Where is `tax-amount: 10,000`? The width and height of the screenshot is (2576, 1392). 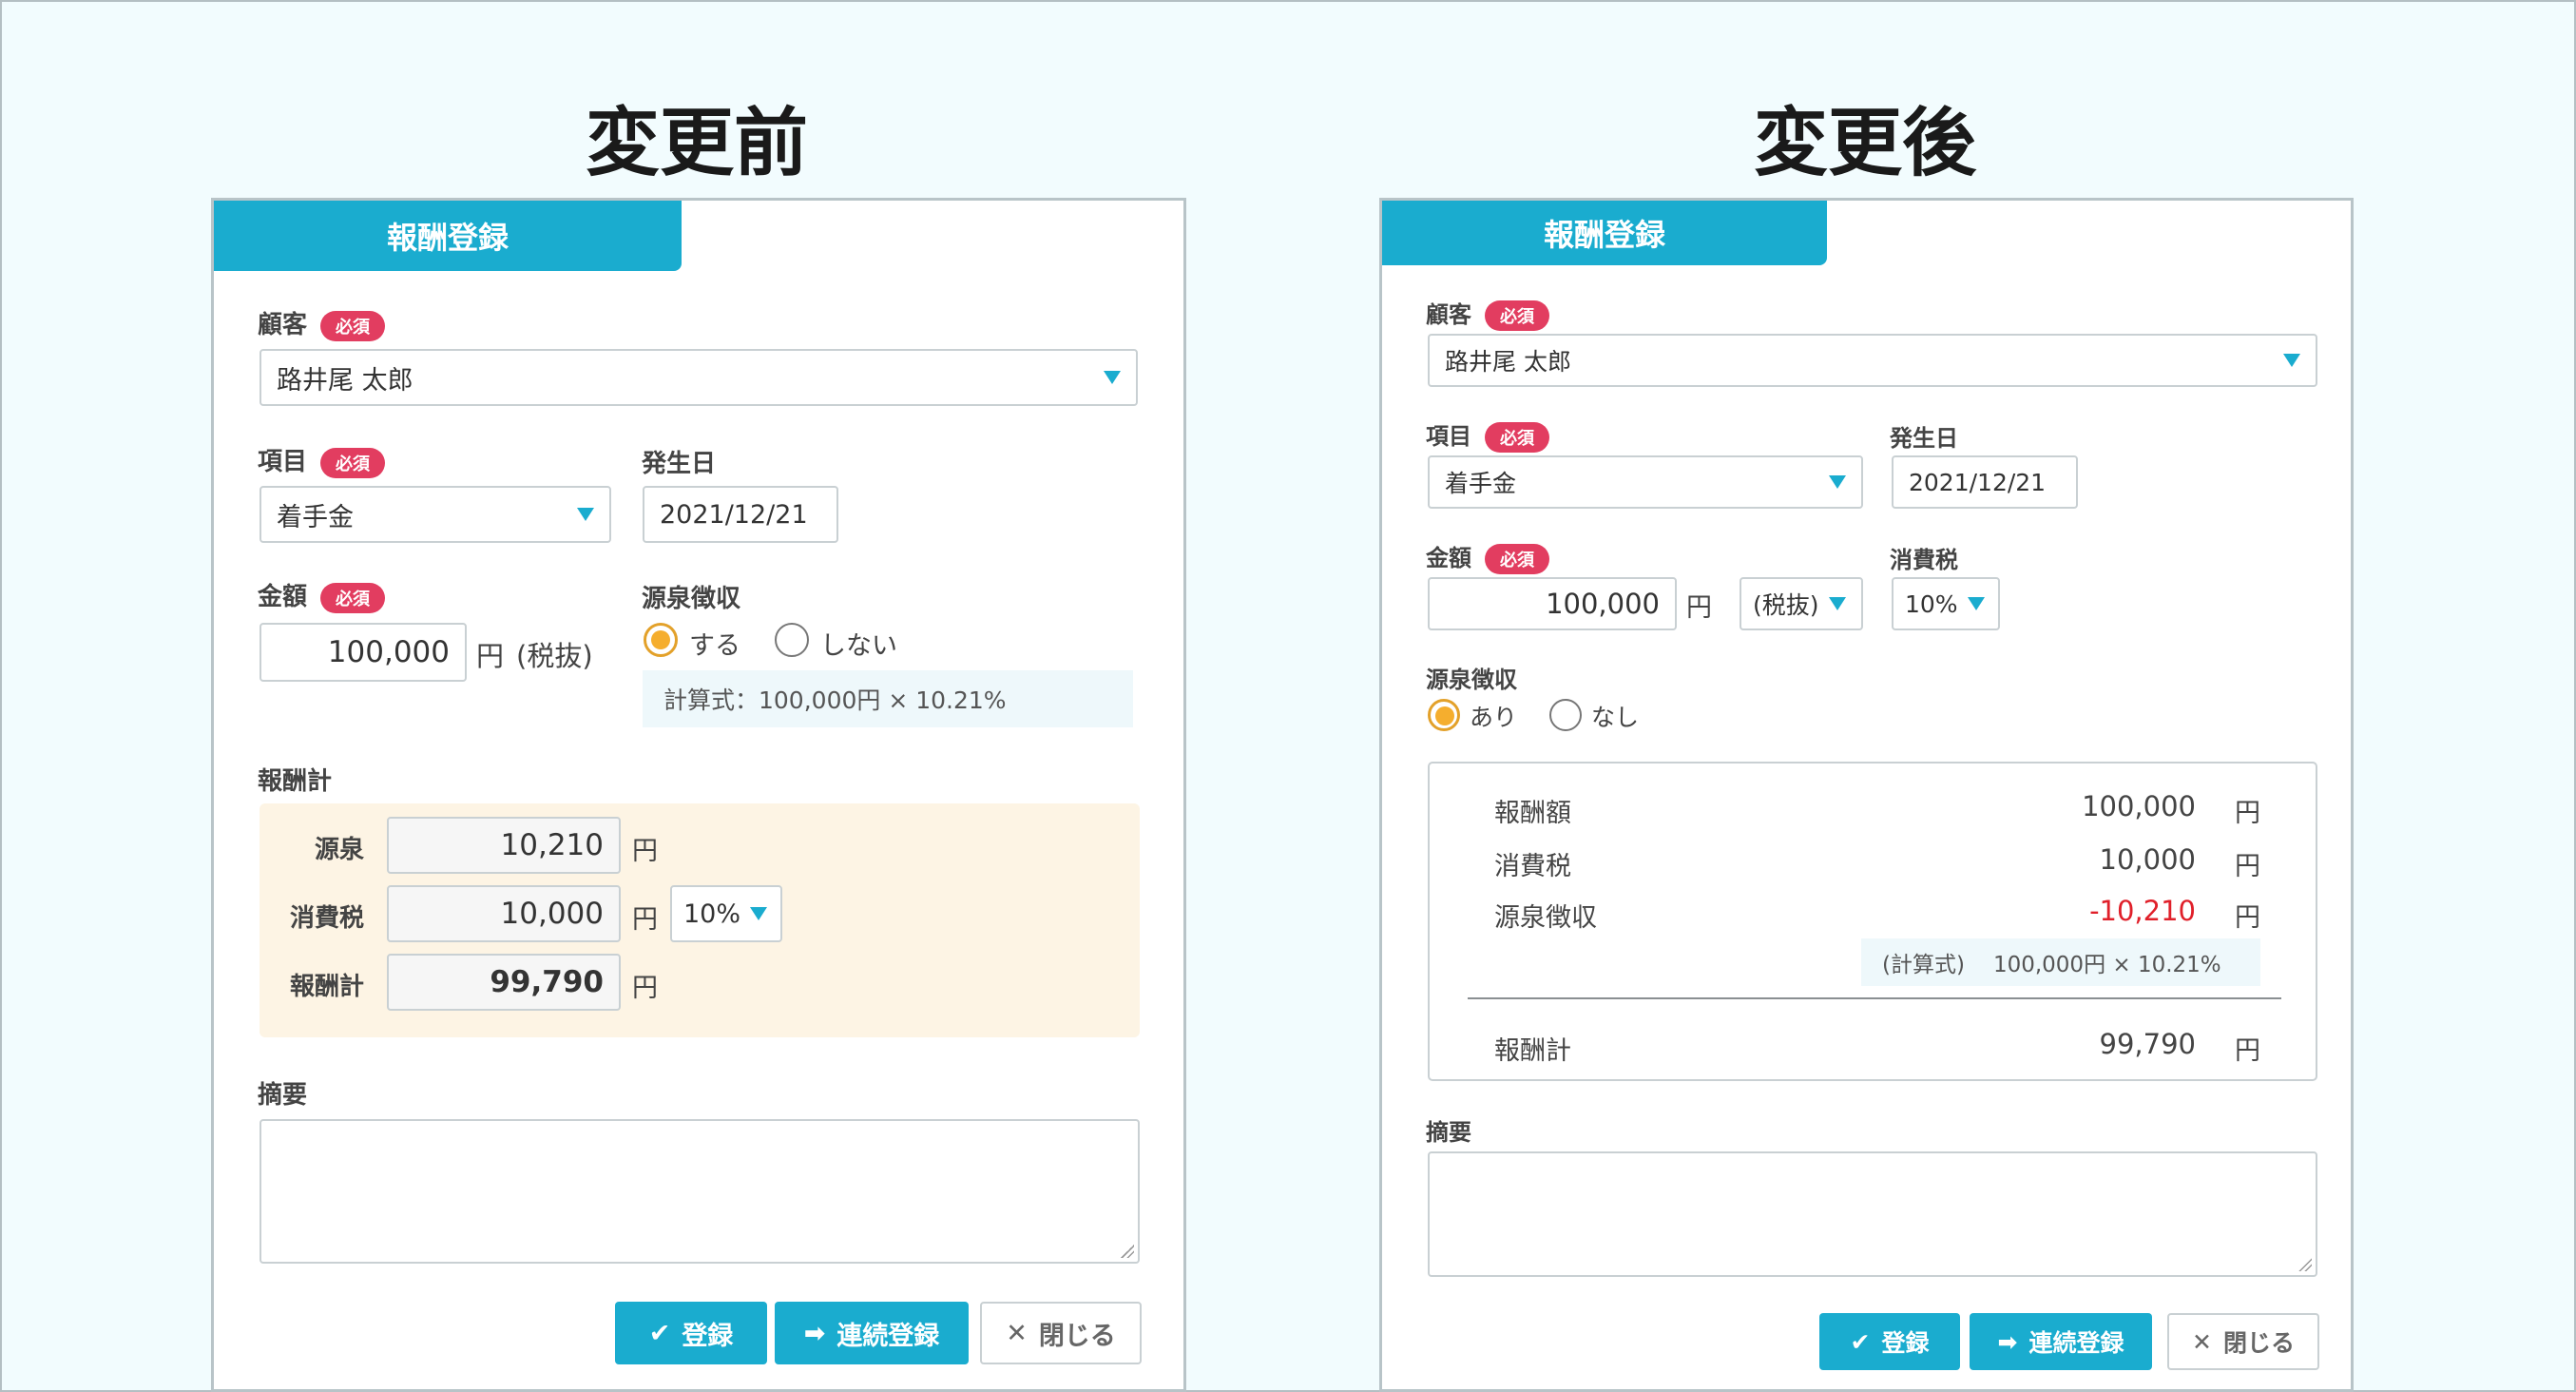
tax-amount: 10,000 is located at coordinates (504, 913).